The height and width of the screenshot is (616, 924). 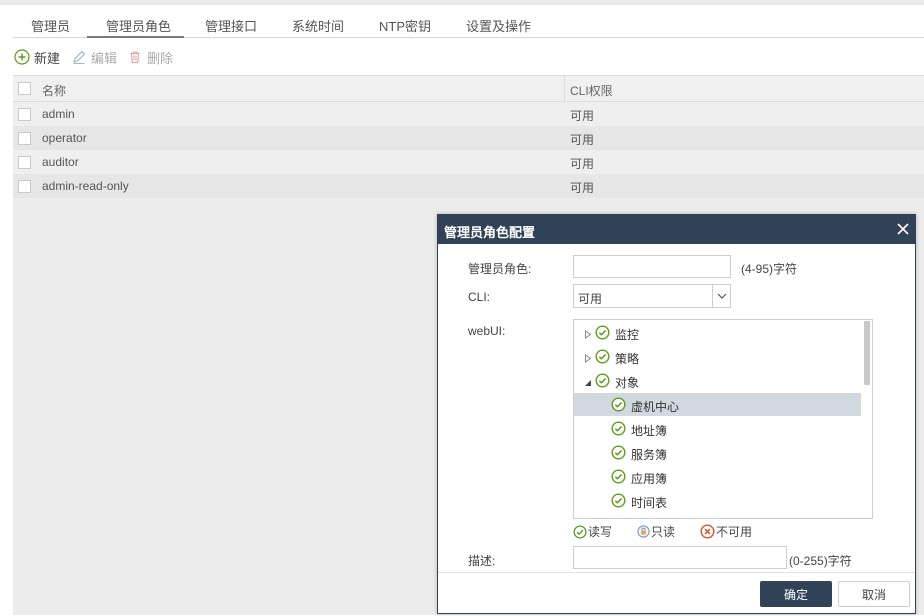 What do you see at coordinates (24, 88) in the screenshot?
I see `select-all-checkbox` at bounding box center [24, 88].